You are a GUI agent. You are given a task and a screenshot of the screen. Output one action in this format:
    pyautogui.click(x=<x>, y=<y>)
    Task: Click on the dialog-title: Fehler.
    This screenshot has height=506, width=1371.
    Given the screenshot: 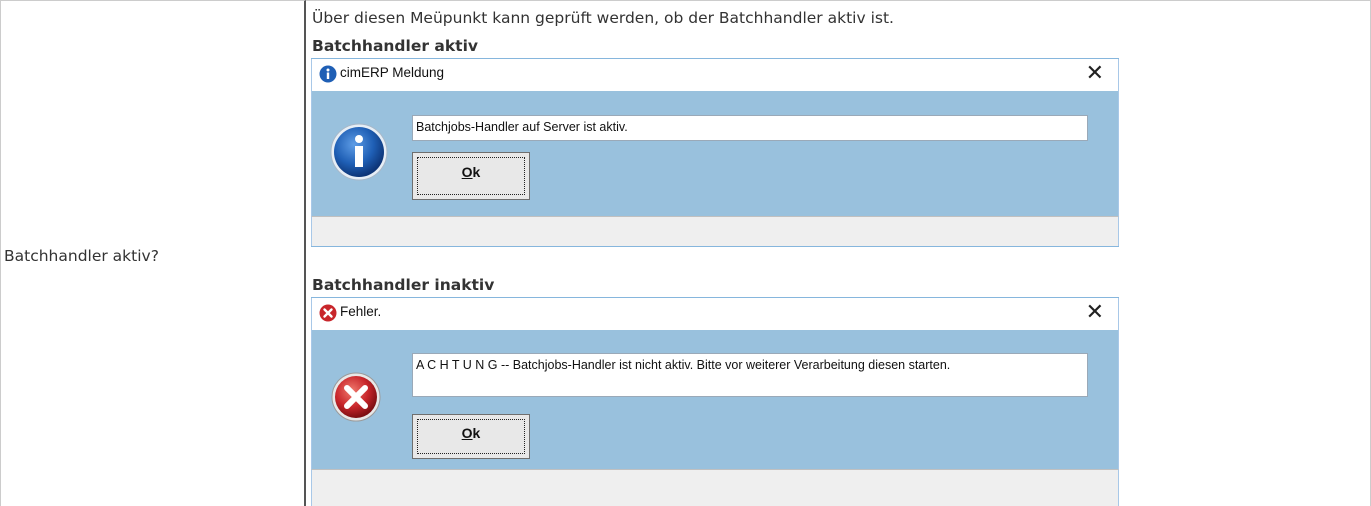 What is the action you would take?
    pyautogui.click(x=361, y=311)
    